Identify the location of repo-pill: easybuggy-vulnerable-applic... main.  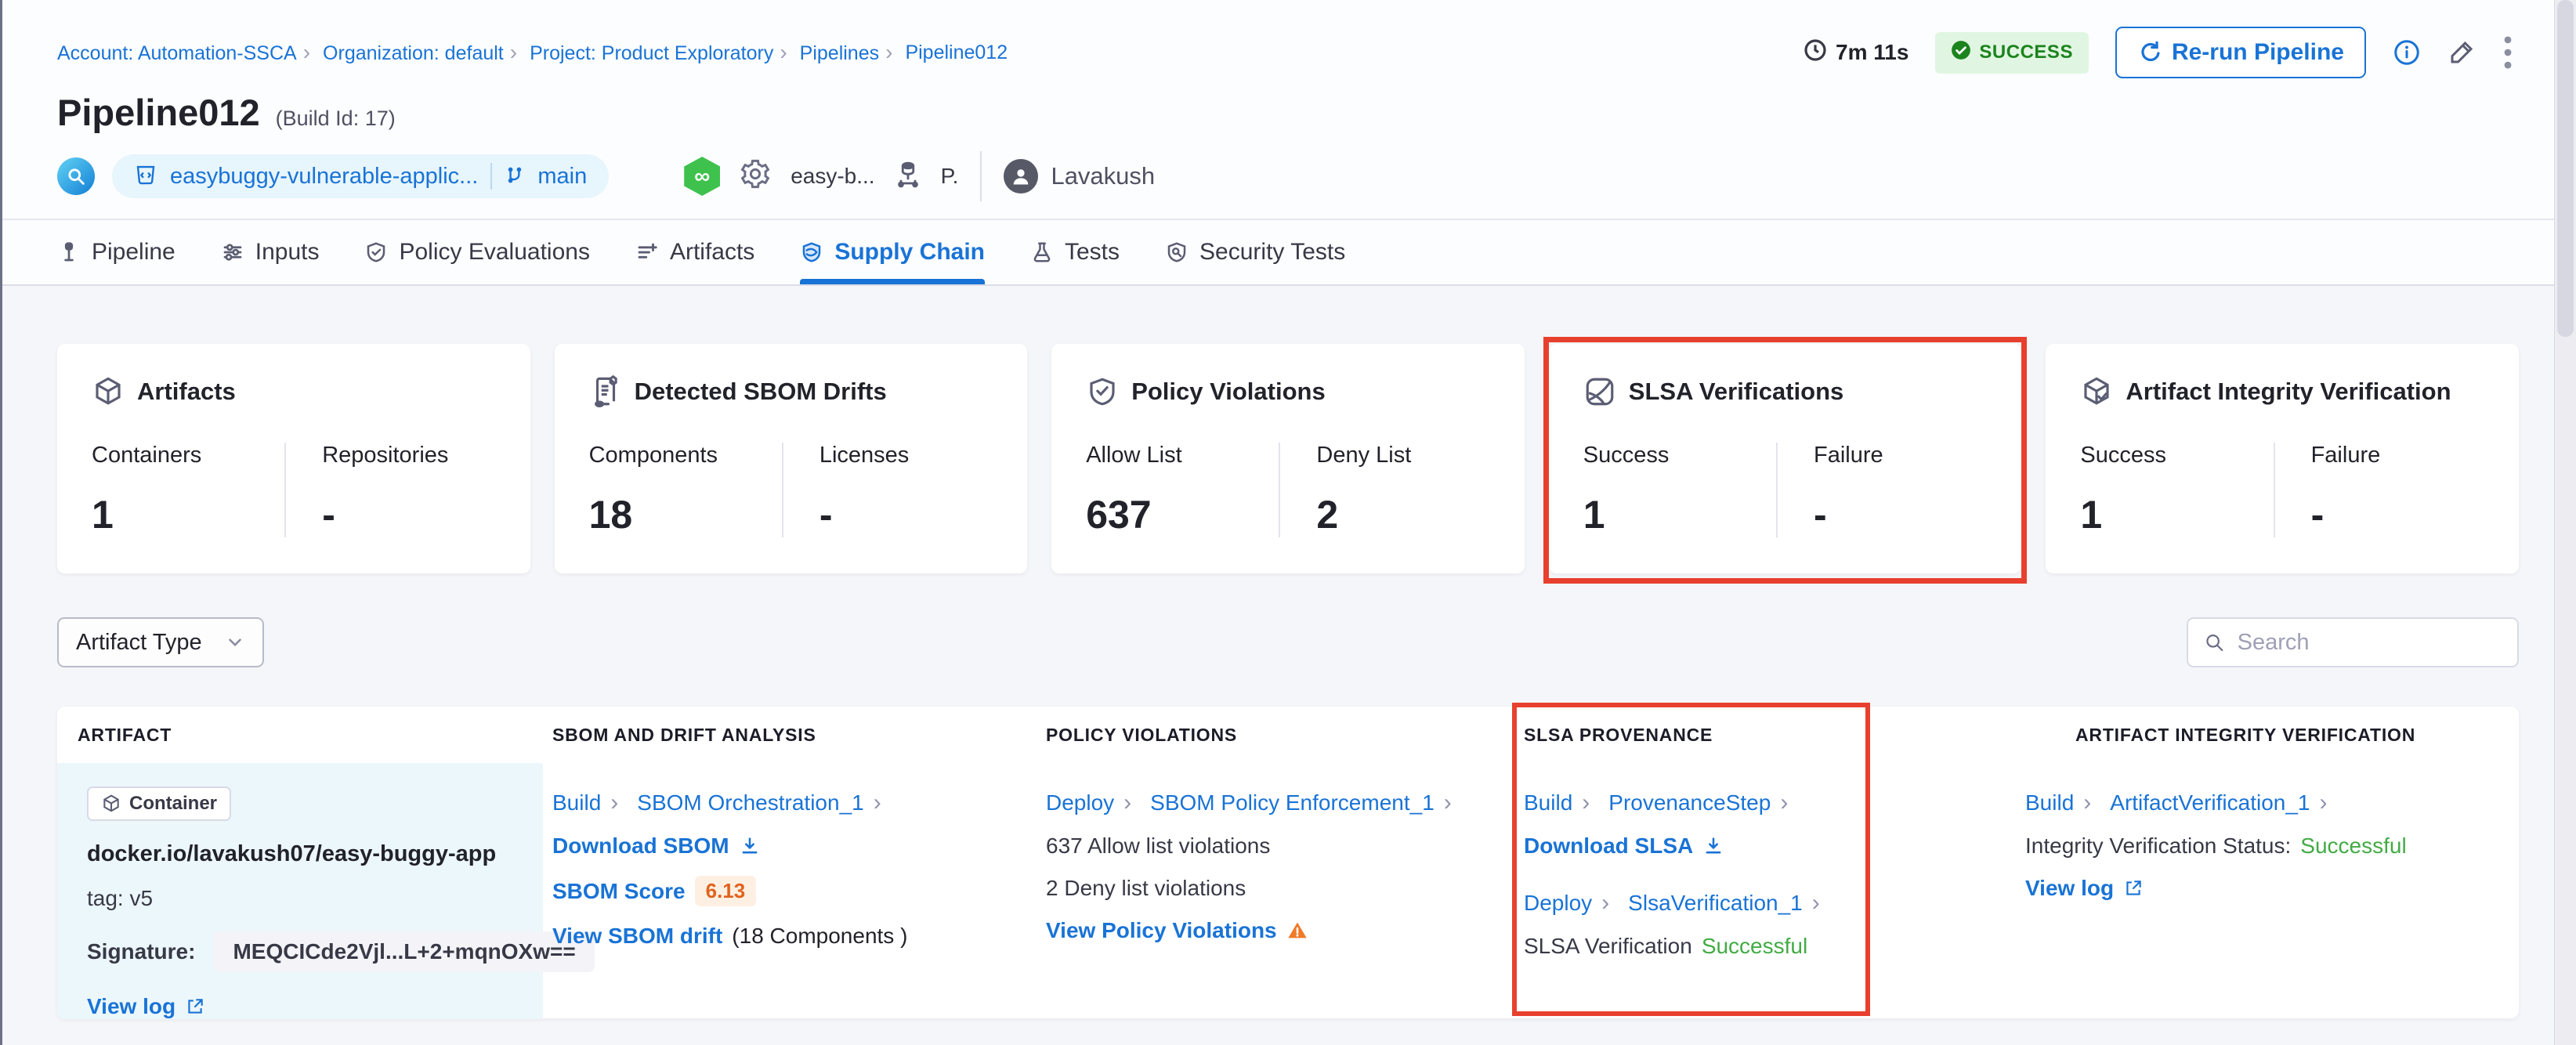
(361, 176).